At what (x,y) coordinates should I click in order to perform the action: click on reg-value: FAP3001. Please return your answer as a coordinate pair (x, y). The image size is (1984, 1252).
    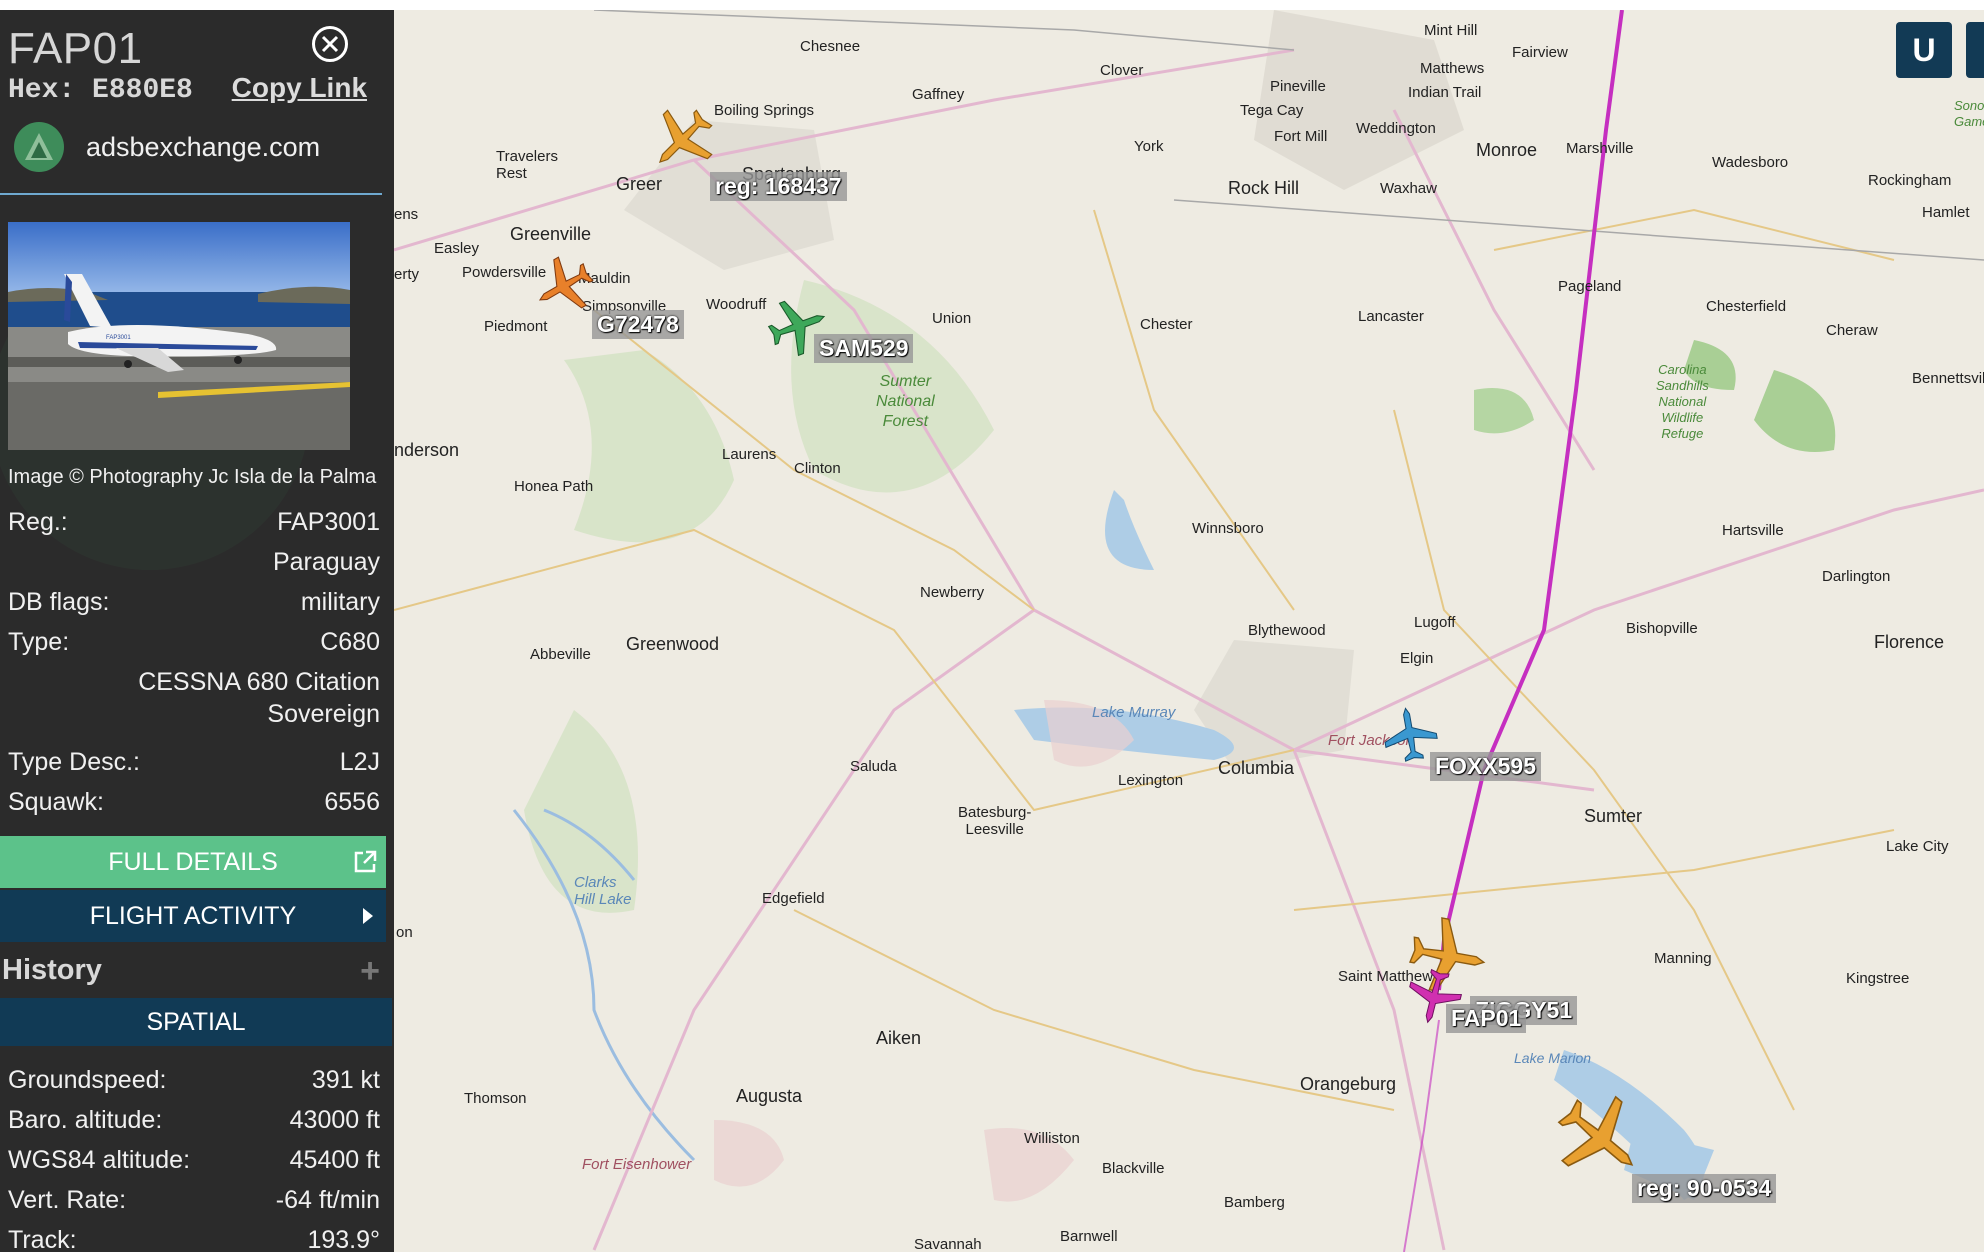
    Looking at the image, I should click on (328, 522).